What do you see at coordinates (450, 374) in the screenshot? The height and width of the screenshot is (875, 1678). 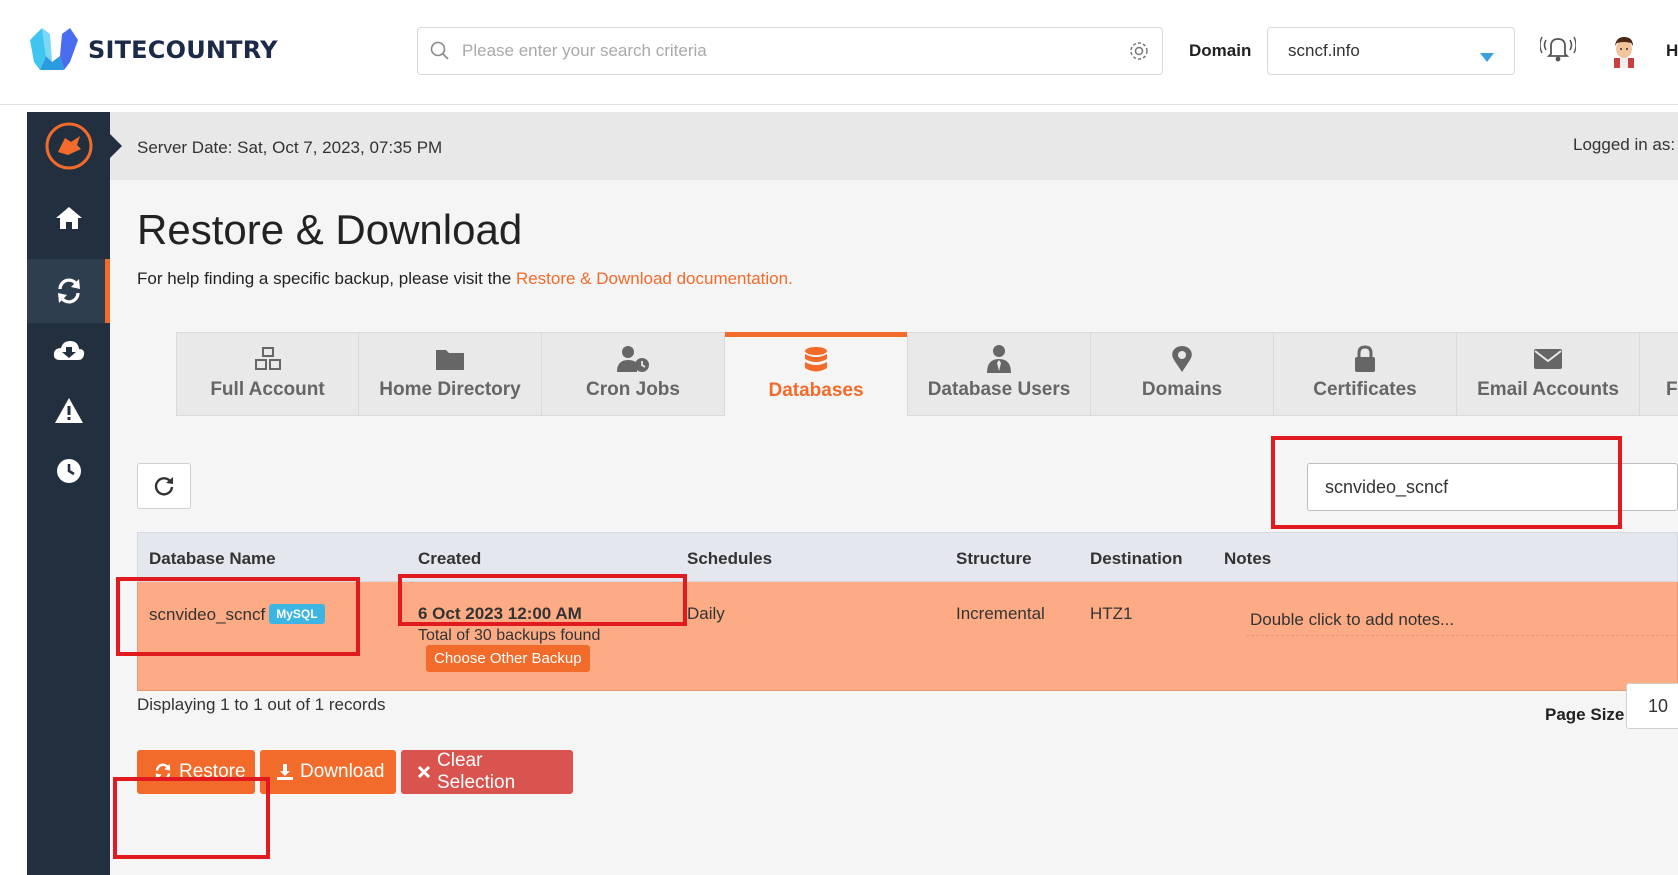 I see `tab-home-directory: Home Directory` at bounding box center [450, 374].